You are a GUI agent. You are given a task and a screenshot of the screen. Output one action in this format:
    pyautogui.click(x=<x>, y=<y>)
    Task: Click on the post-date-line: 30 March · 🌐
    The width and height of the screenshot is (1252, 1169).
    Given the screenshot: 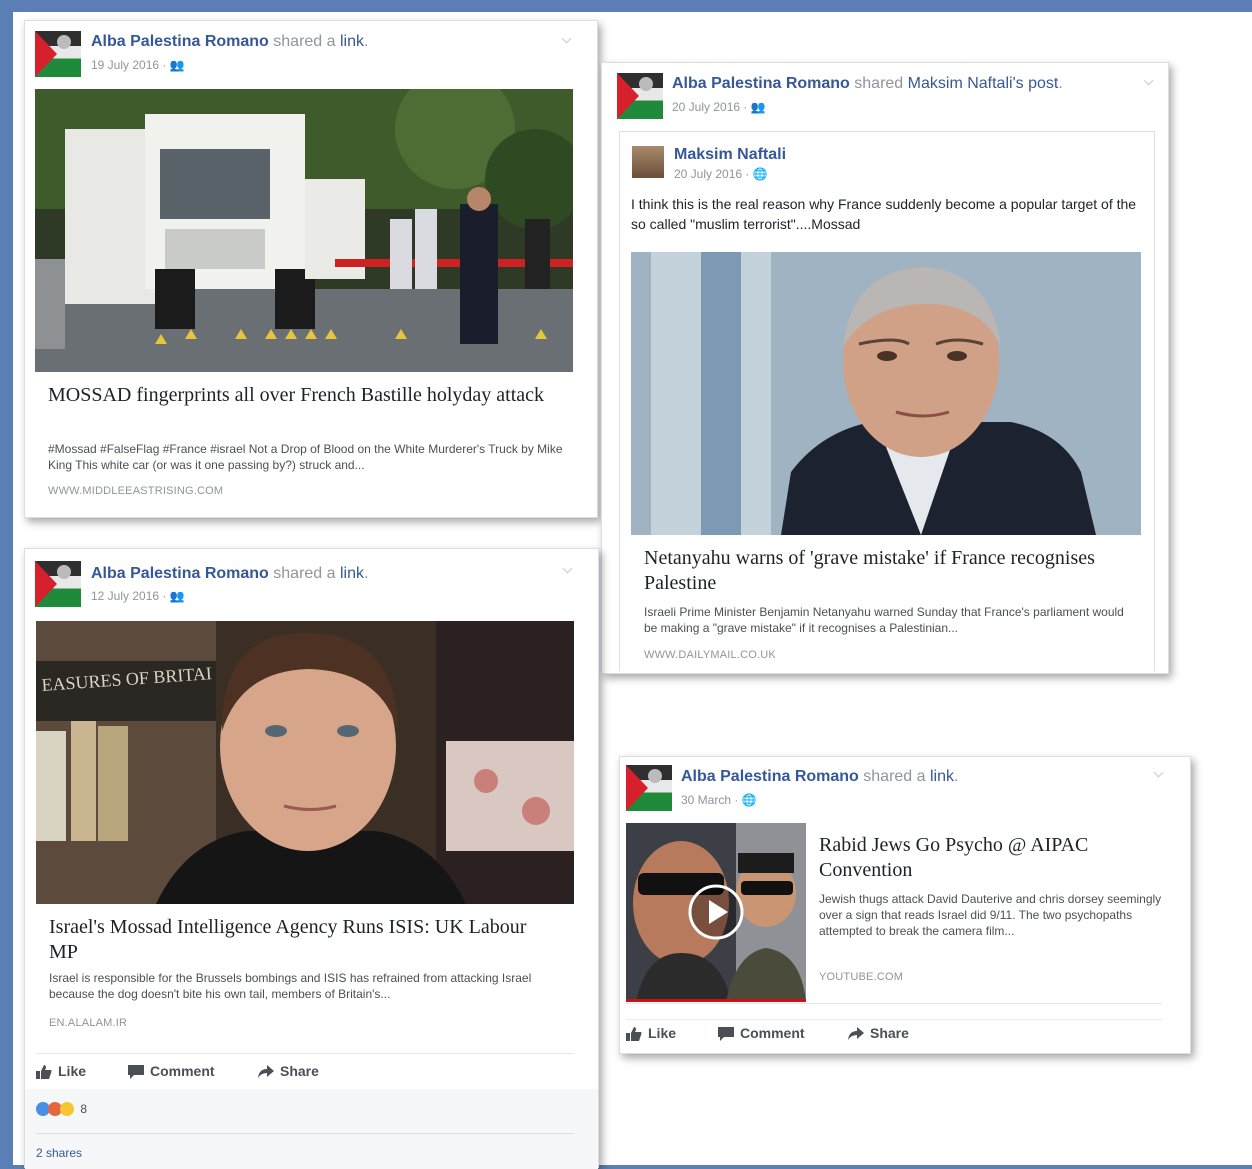 What is the action you would take?
    pyautogui.click(x=719, y=800)
    